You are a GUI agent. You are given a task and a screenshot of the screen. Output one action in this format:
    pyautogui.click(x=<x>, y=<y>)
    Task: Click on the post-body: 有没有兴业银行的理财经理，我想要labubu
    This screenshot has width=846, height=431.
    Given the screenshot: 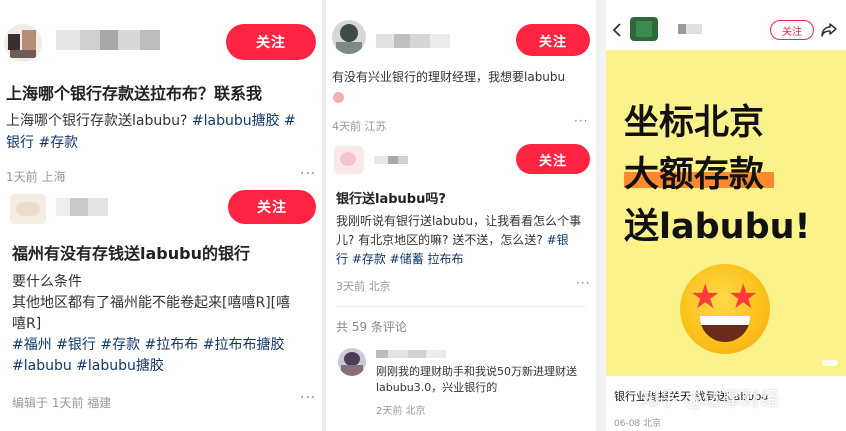 What is the action you would take?
    pyautogui.click(x=449, y=77)
    